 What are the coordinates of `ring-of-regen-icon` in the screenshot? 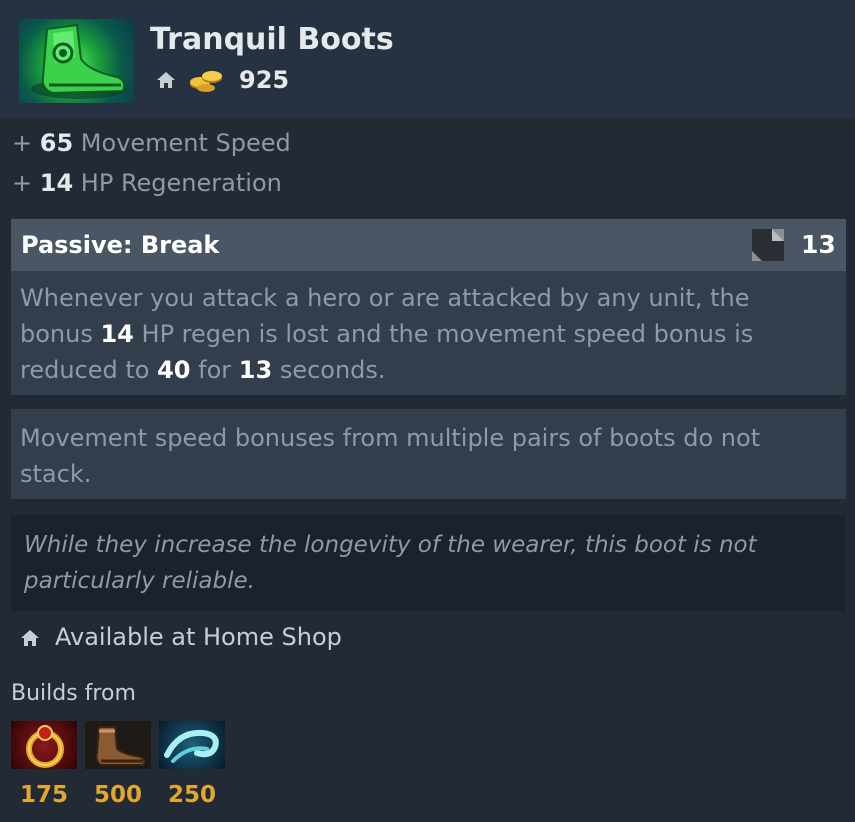 It's located at (44, 745).